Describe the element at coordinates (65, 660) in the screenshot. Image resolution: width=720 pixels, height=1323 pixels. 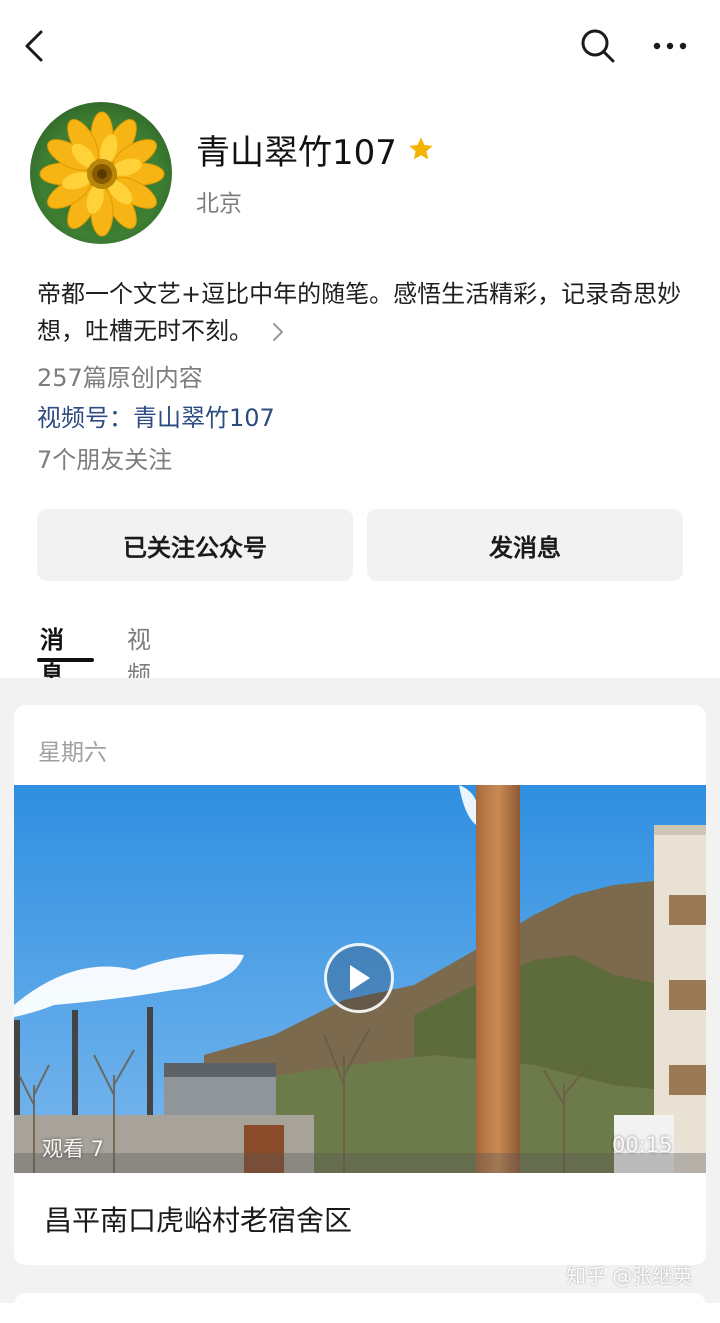
I see `active-tab-indicator` at that location.